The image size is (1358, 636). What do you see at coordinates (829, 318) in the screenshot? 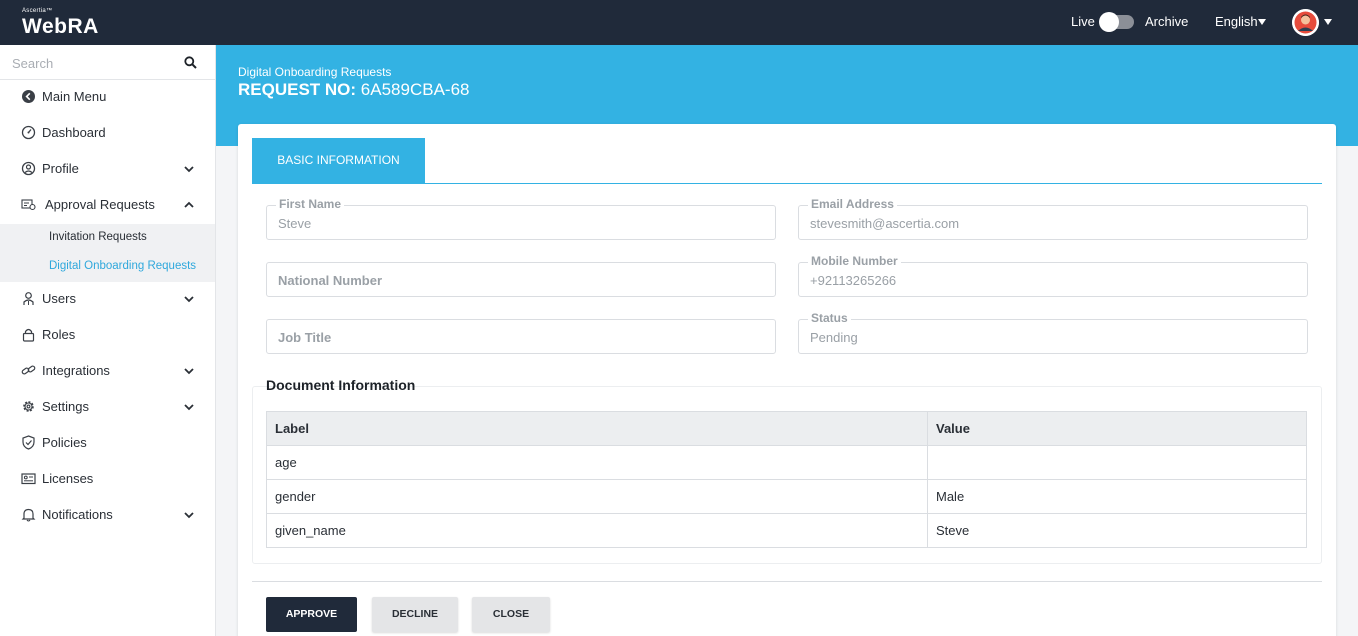
I see `field-label: Status` at bounding box center [829, 318].